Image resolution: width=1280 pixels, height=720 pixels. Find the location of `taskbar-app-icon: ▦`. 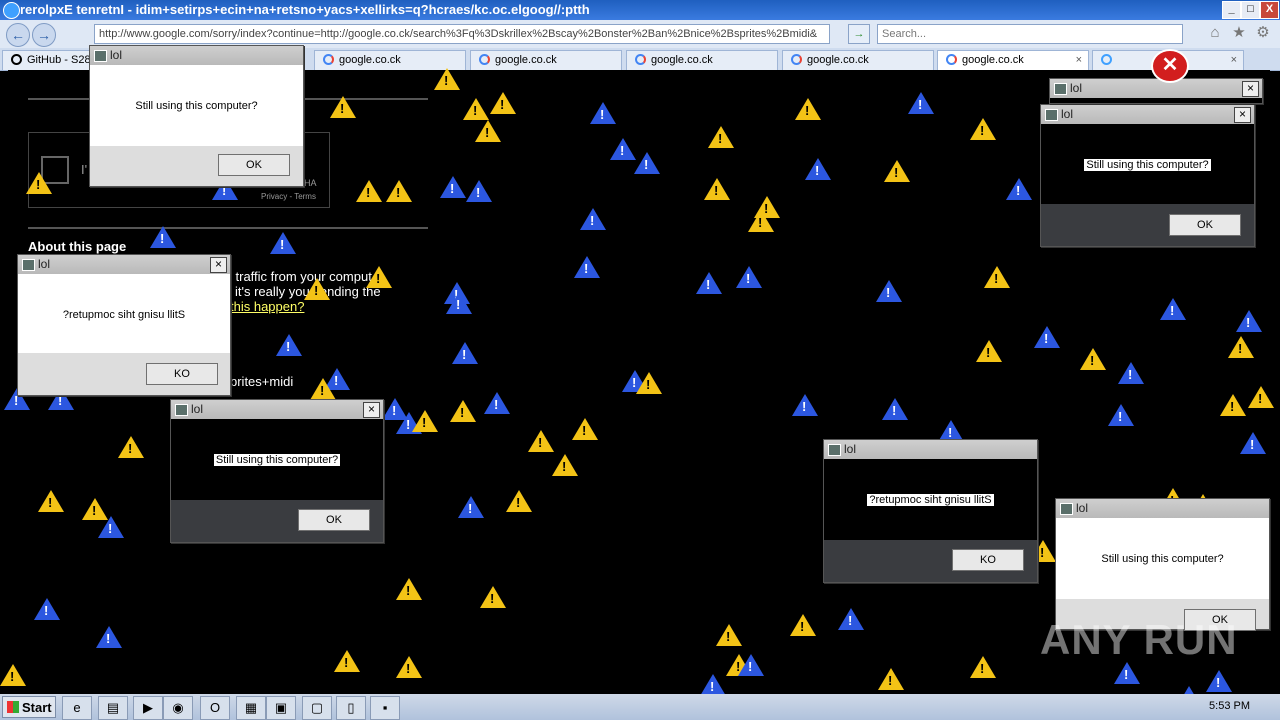

taskbar-app-icon: ▦ is located at coordinates (251, 708).